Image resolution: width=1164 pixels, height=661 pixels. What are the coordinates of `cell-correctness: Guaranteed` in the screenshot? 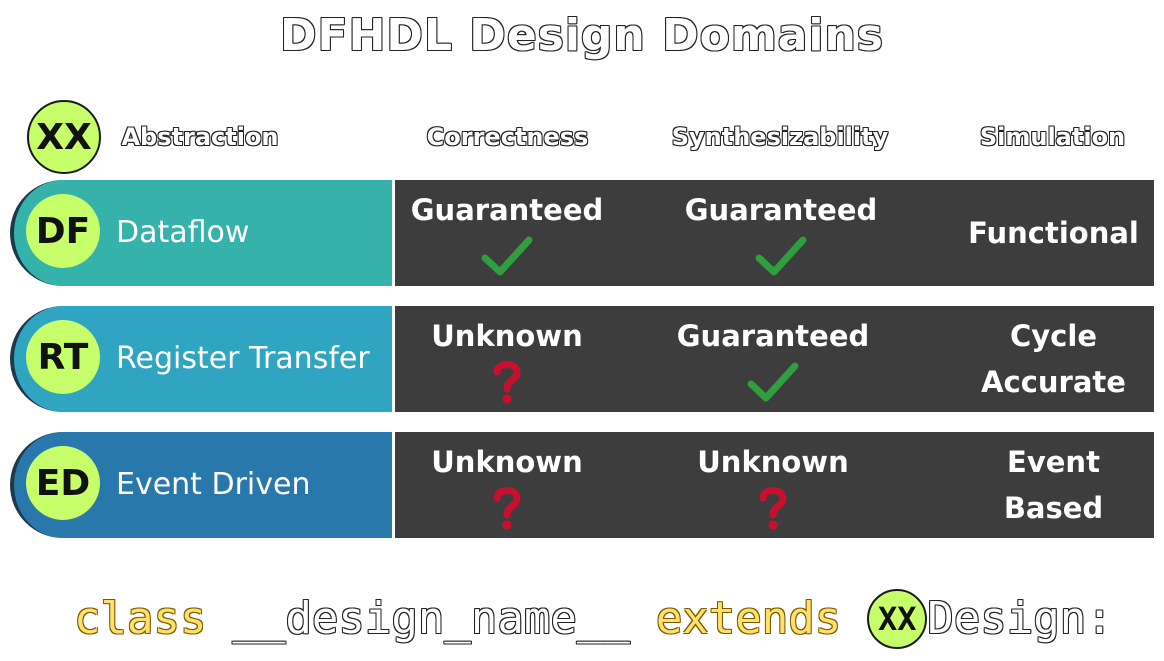 It's located at (507, 233).